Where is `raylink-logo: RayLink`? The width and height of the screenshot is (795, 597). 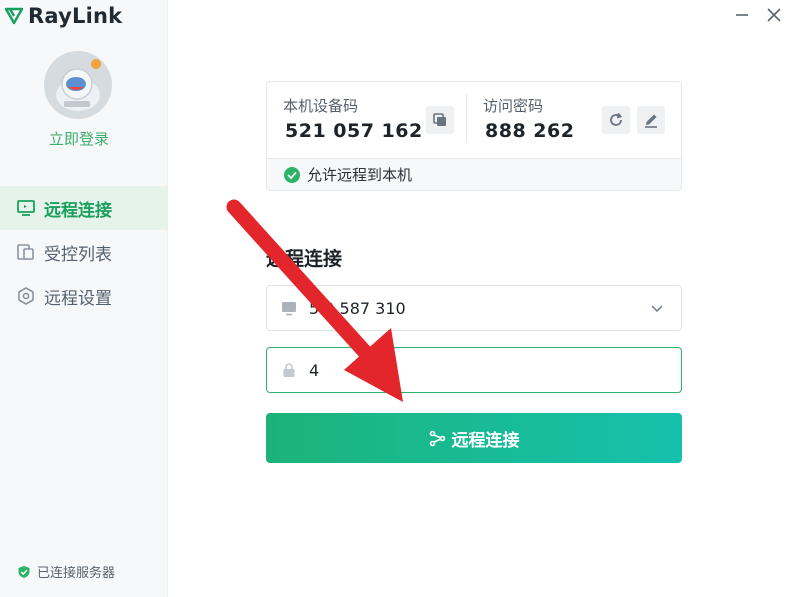
raylink-logo: RayLink is located at coordinates (63, 16).